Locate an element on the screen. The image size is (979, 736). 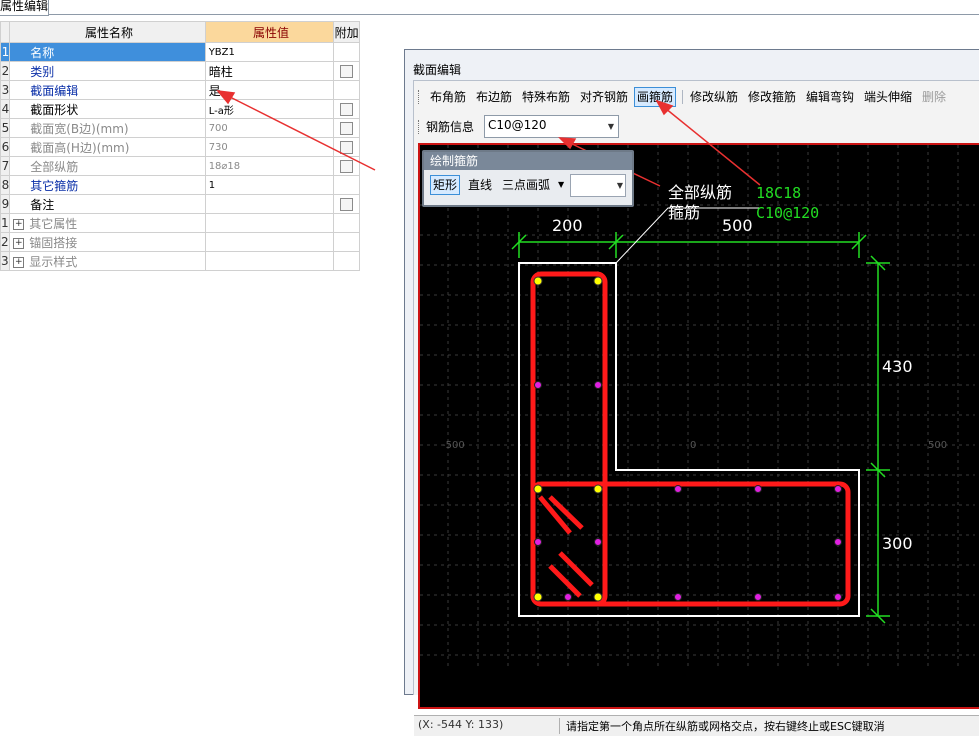
stirrup-horizontal is located at coordinates (690, 544).